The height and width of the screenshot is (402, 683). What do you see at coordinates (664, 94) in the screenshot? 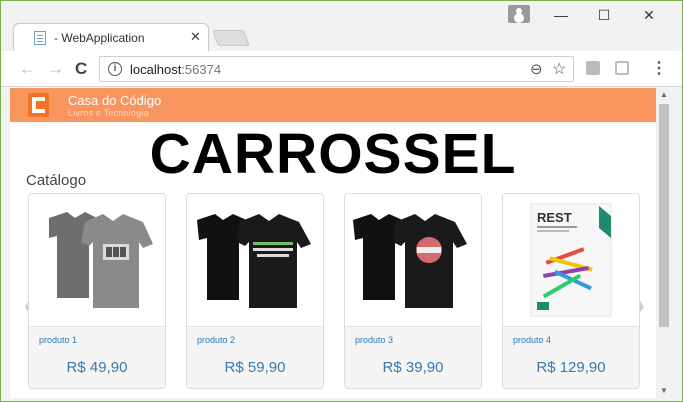
I see `scroll-up-icon: ▲` at bounding box center [664, 94].